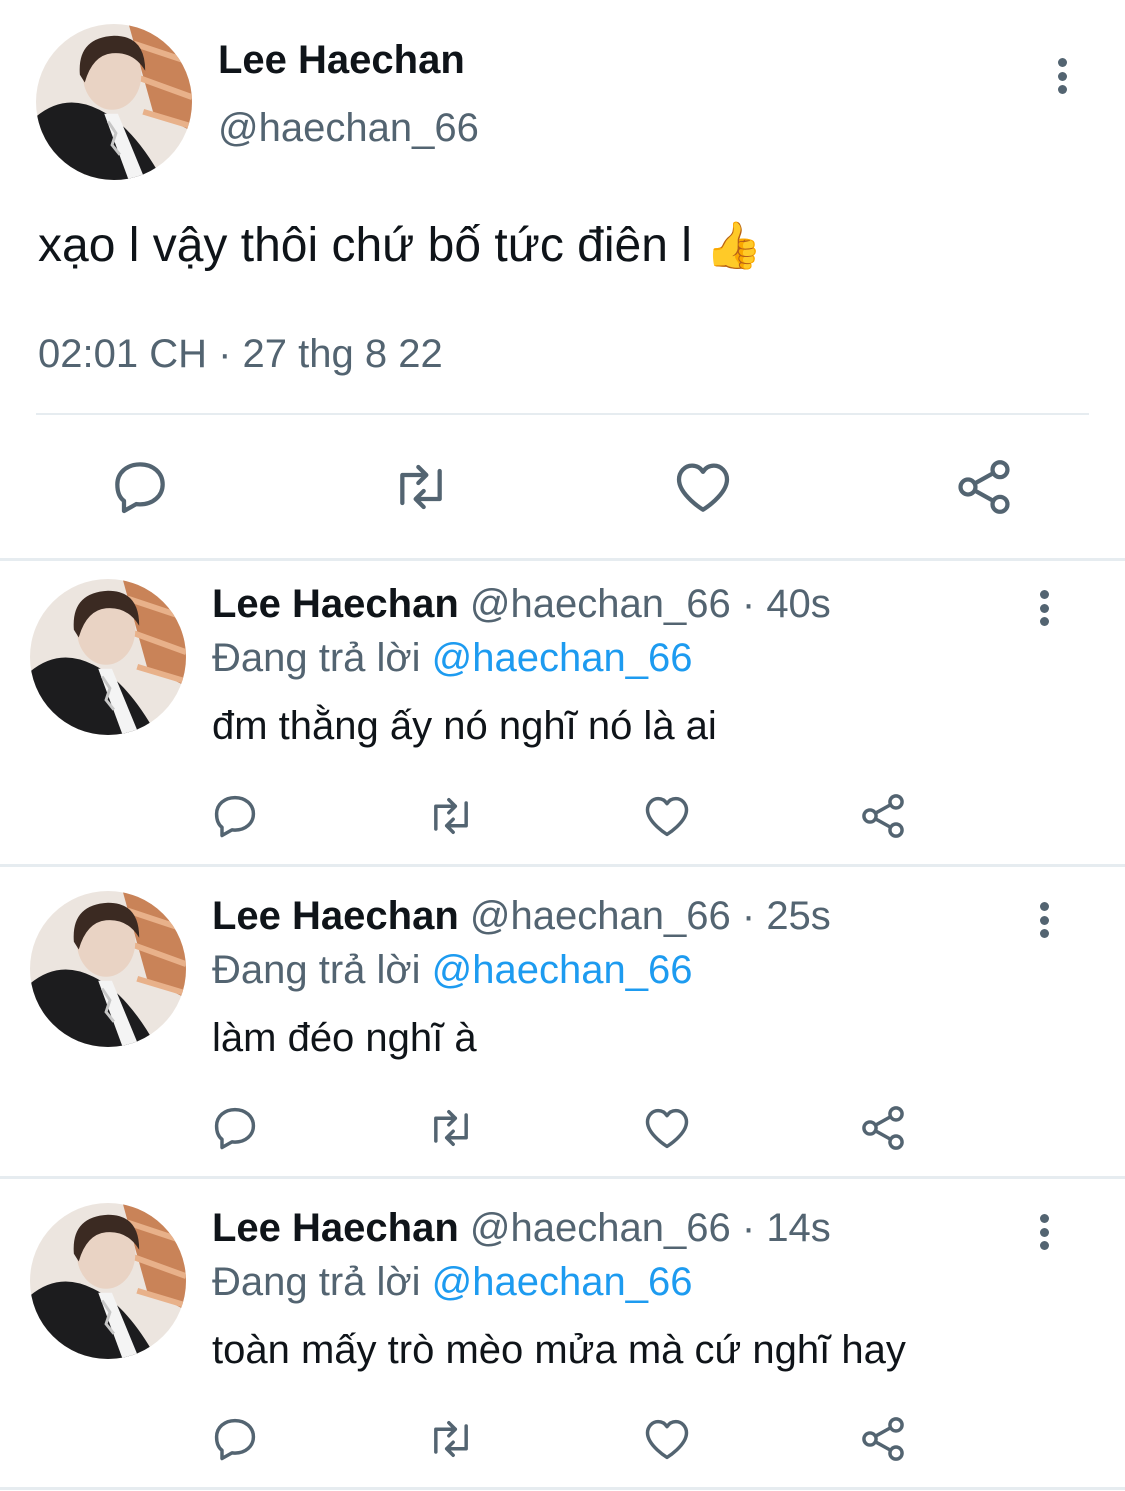 This screenshot has width=1125, height=1491. What do you see at coordinates (798, 916) in the screenshot?
I see `reply-time: 25s` at bounding box center [798, 916].